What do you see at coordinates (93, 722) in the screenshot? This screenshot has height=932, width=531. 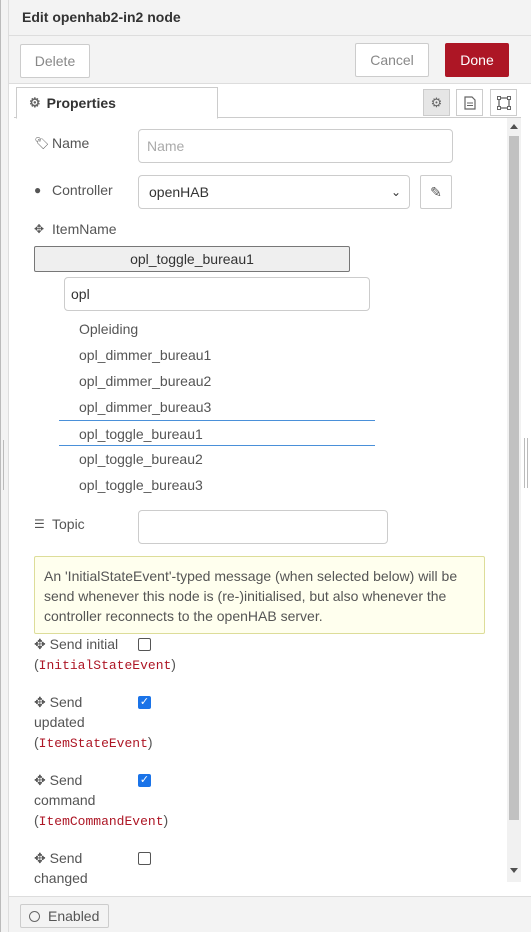 I see `send-updated-label: ✥ Send updated (ItemStateEvent)` at bounding box center [93, 722].